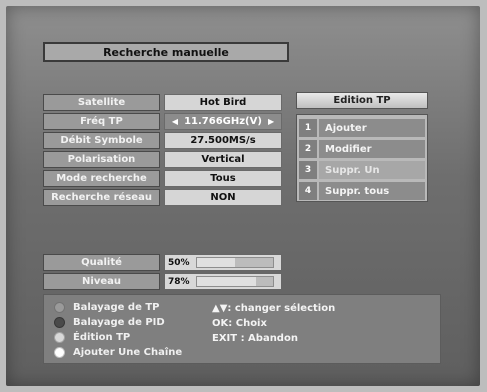 The height and width of the screenshot is (392, 487). Describe the element at coordinates (227, 281) in the screenshot. I see `level-bar-fill` at that location.